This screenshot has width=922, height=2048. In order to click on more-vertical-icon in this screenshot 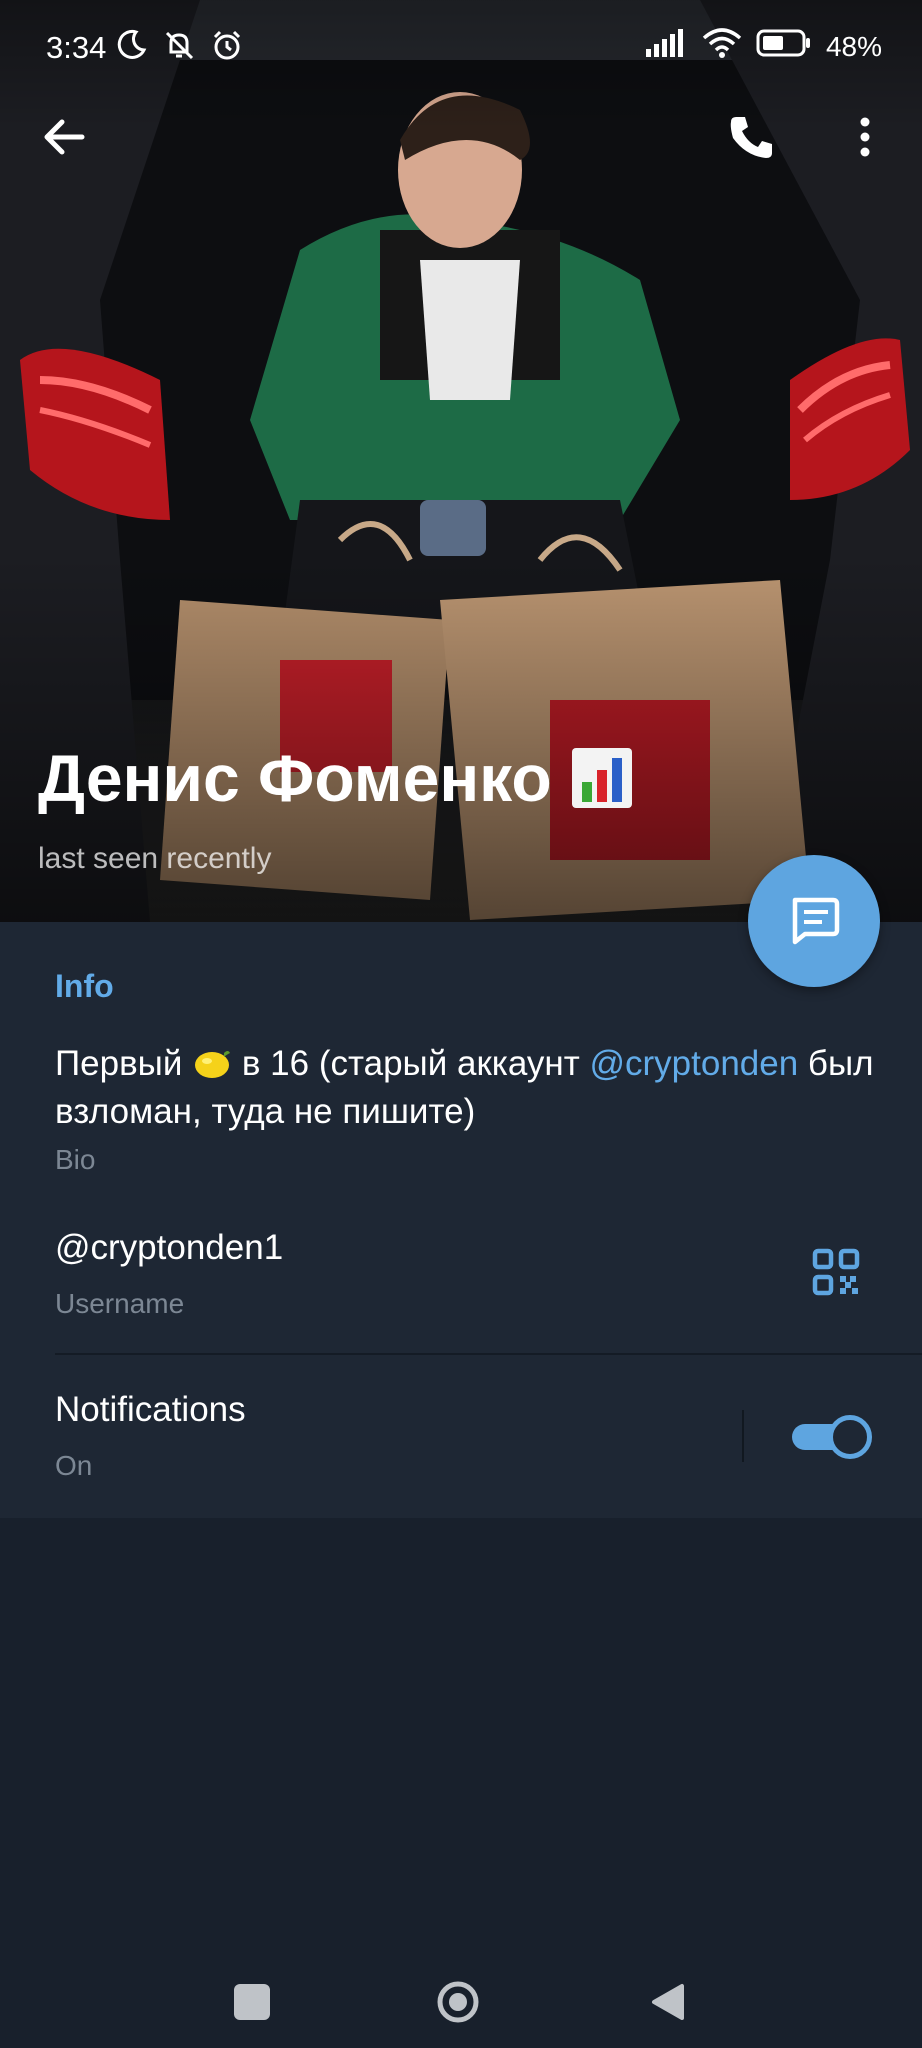, I will do `click(865, 137)`.